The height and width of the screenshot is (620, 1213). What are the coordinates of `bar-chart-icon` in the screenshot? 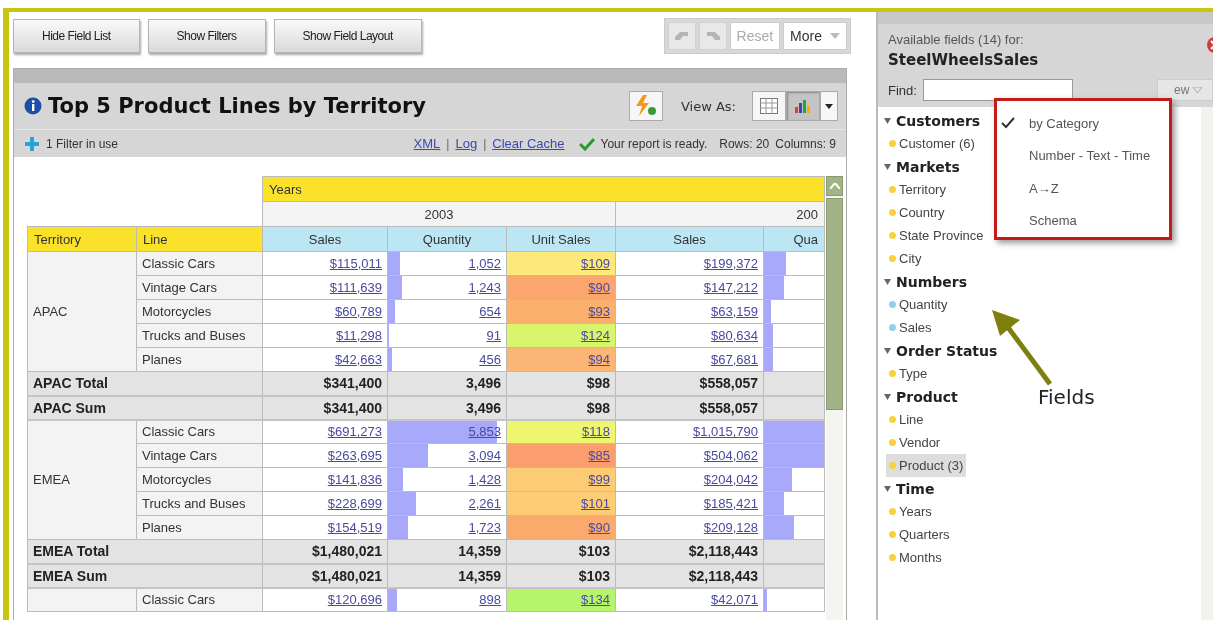 It's located at (803, 106).